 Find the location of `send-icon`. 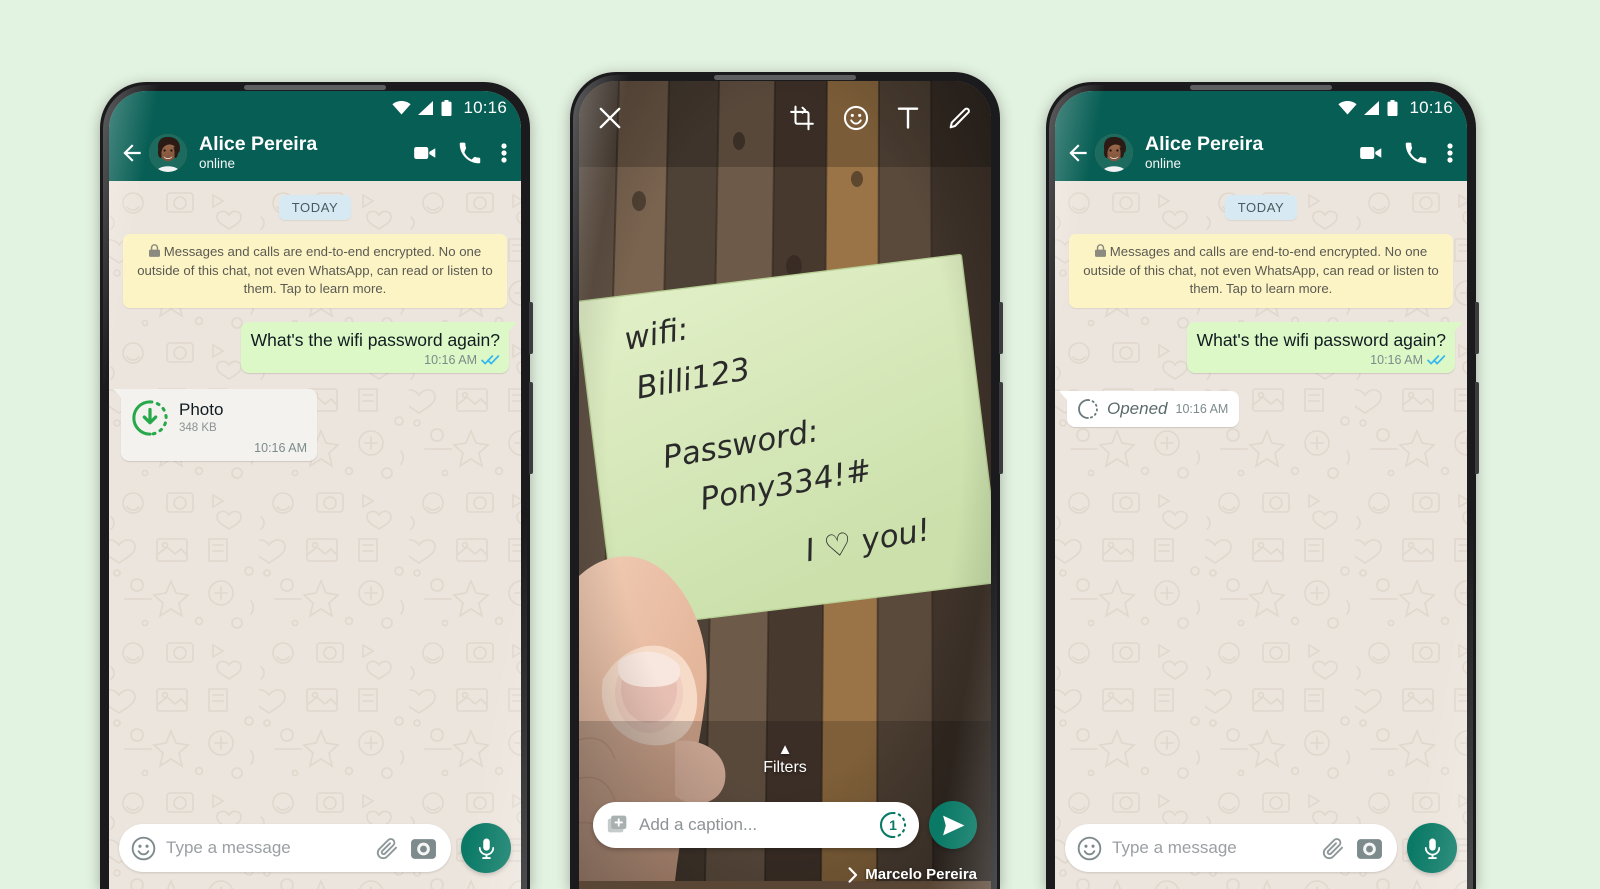

send-icon is located at coordinates (953, 825).